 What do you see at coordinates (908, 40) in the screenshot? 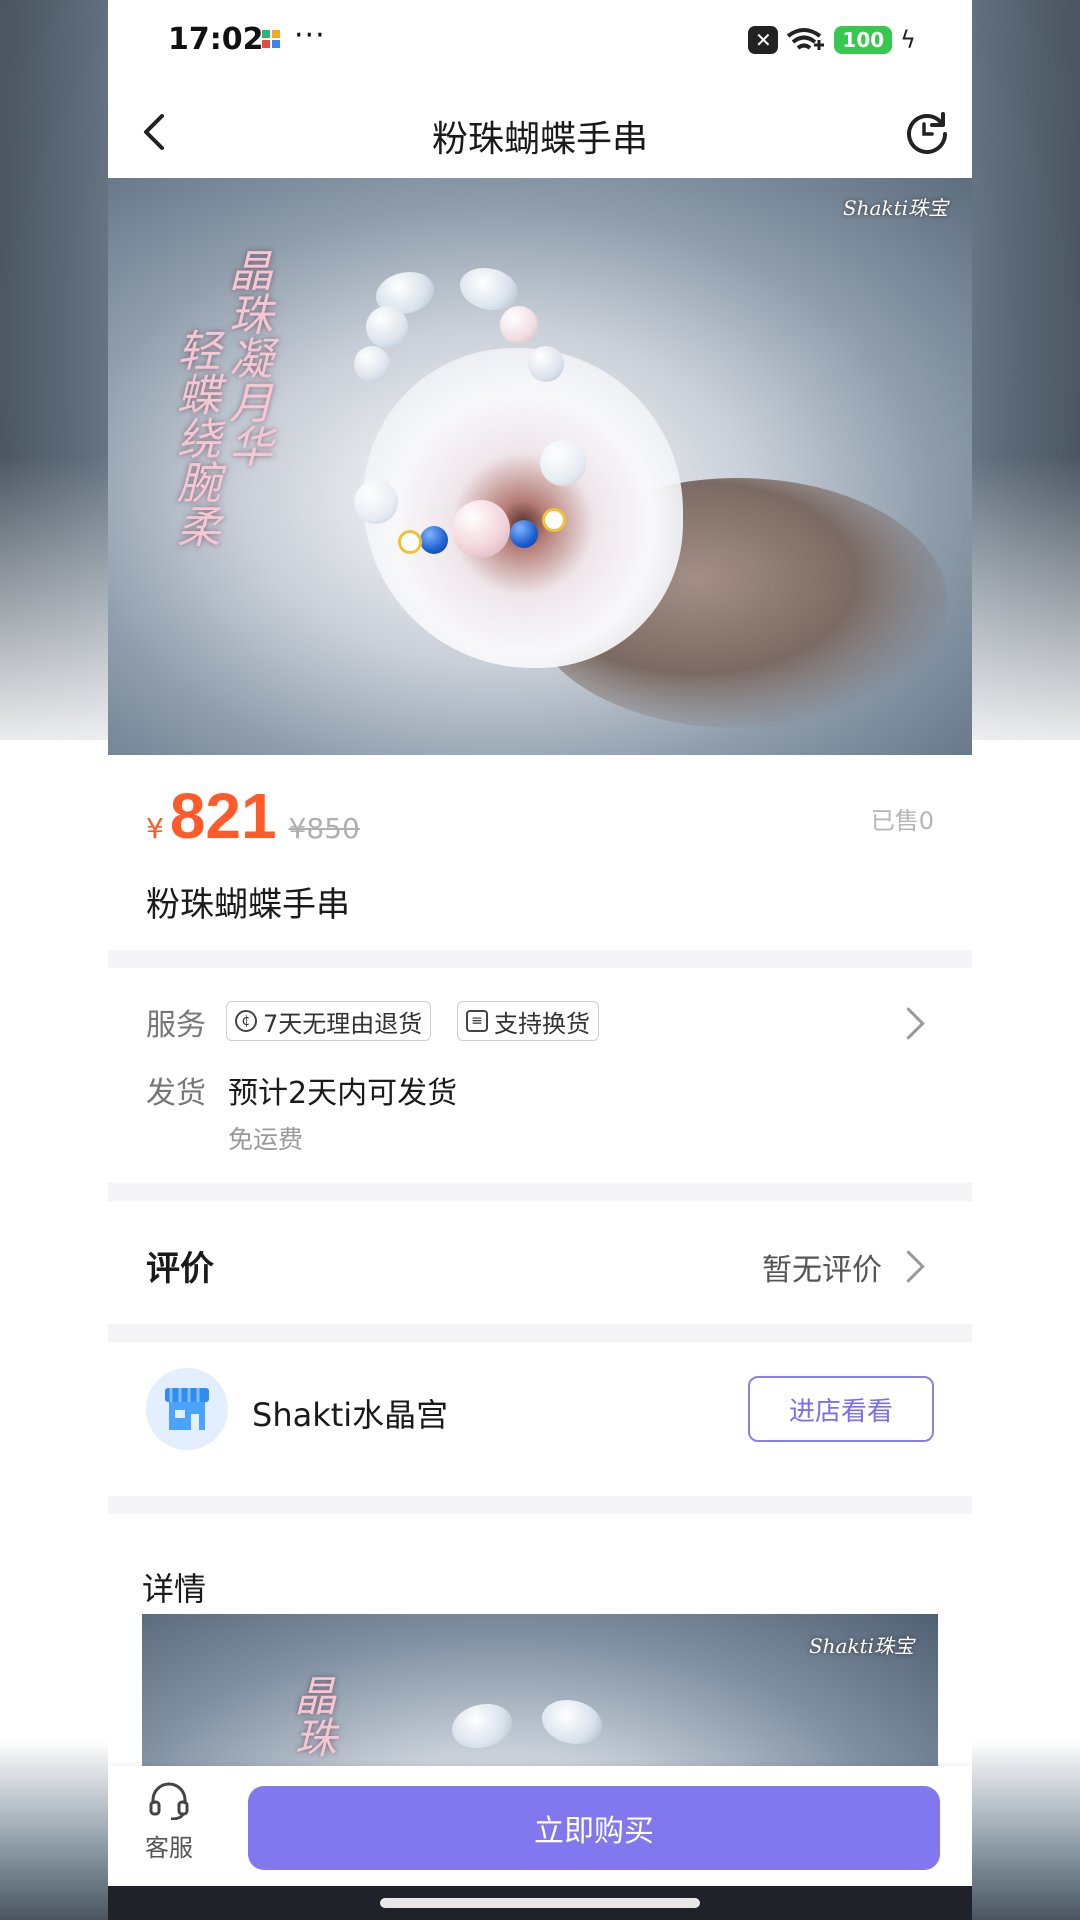
I see `charging-icon: ϟ` at bounding box center [908, 40].